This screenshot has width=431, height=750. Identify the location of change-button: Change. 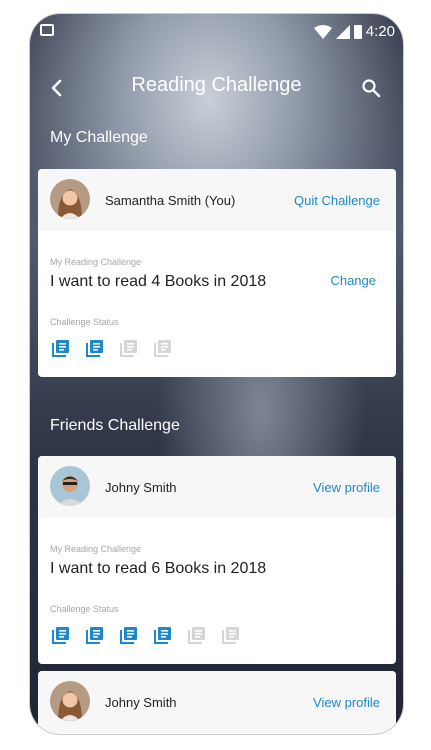
(353, 280).